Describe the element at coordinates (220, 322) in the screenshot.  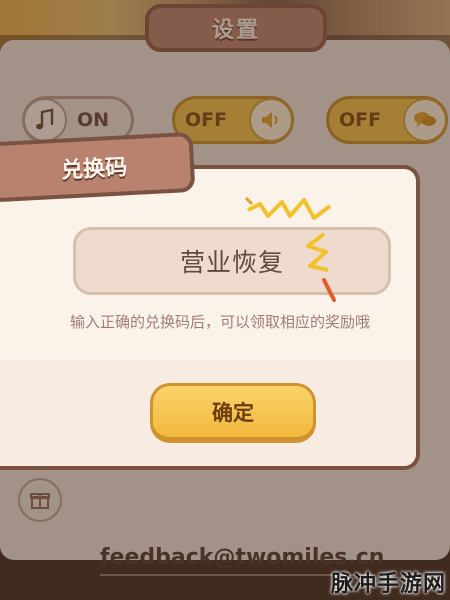
I see `redeem-hint: 输入正确的兑换码后，可以领取相应的奖励哦` at that location.